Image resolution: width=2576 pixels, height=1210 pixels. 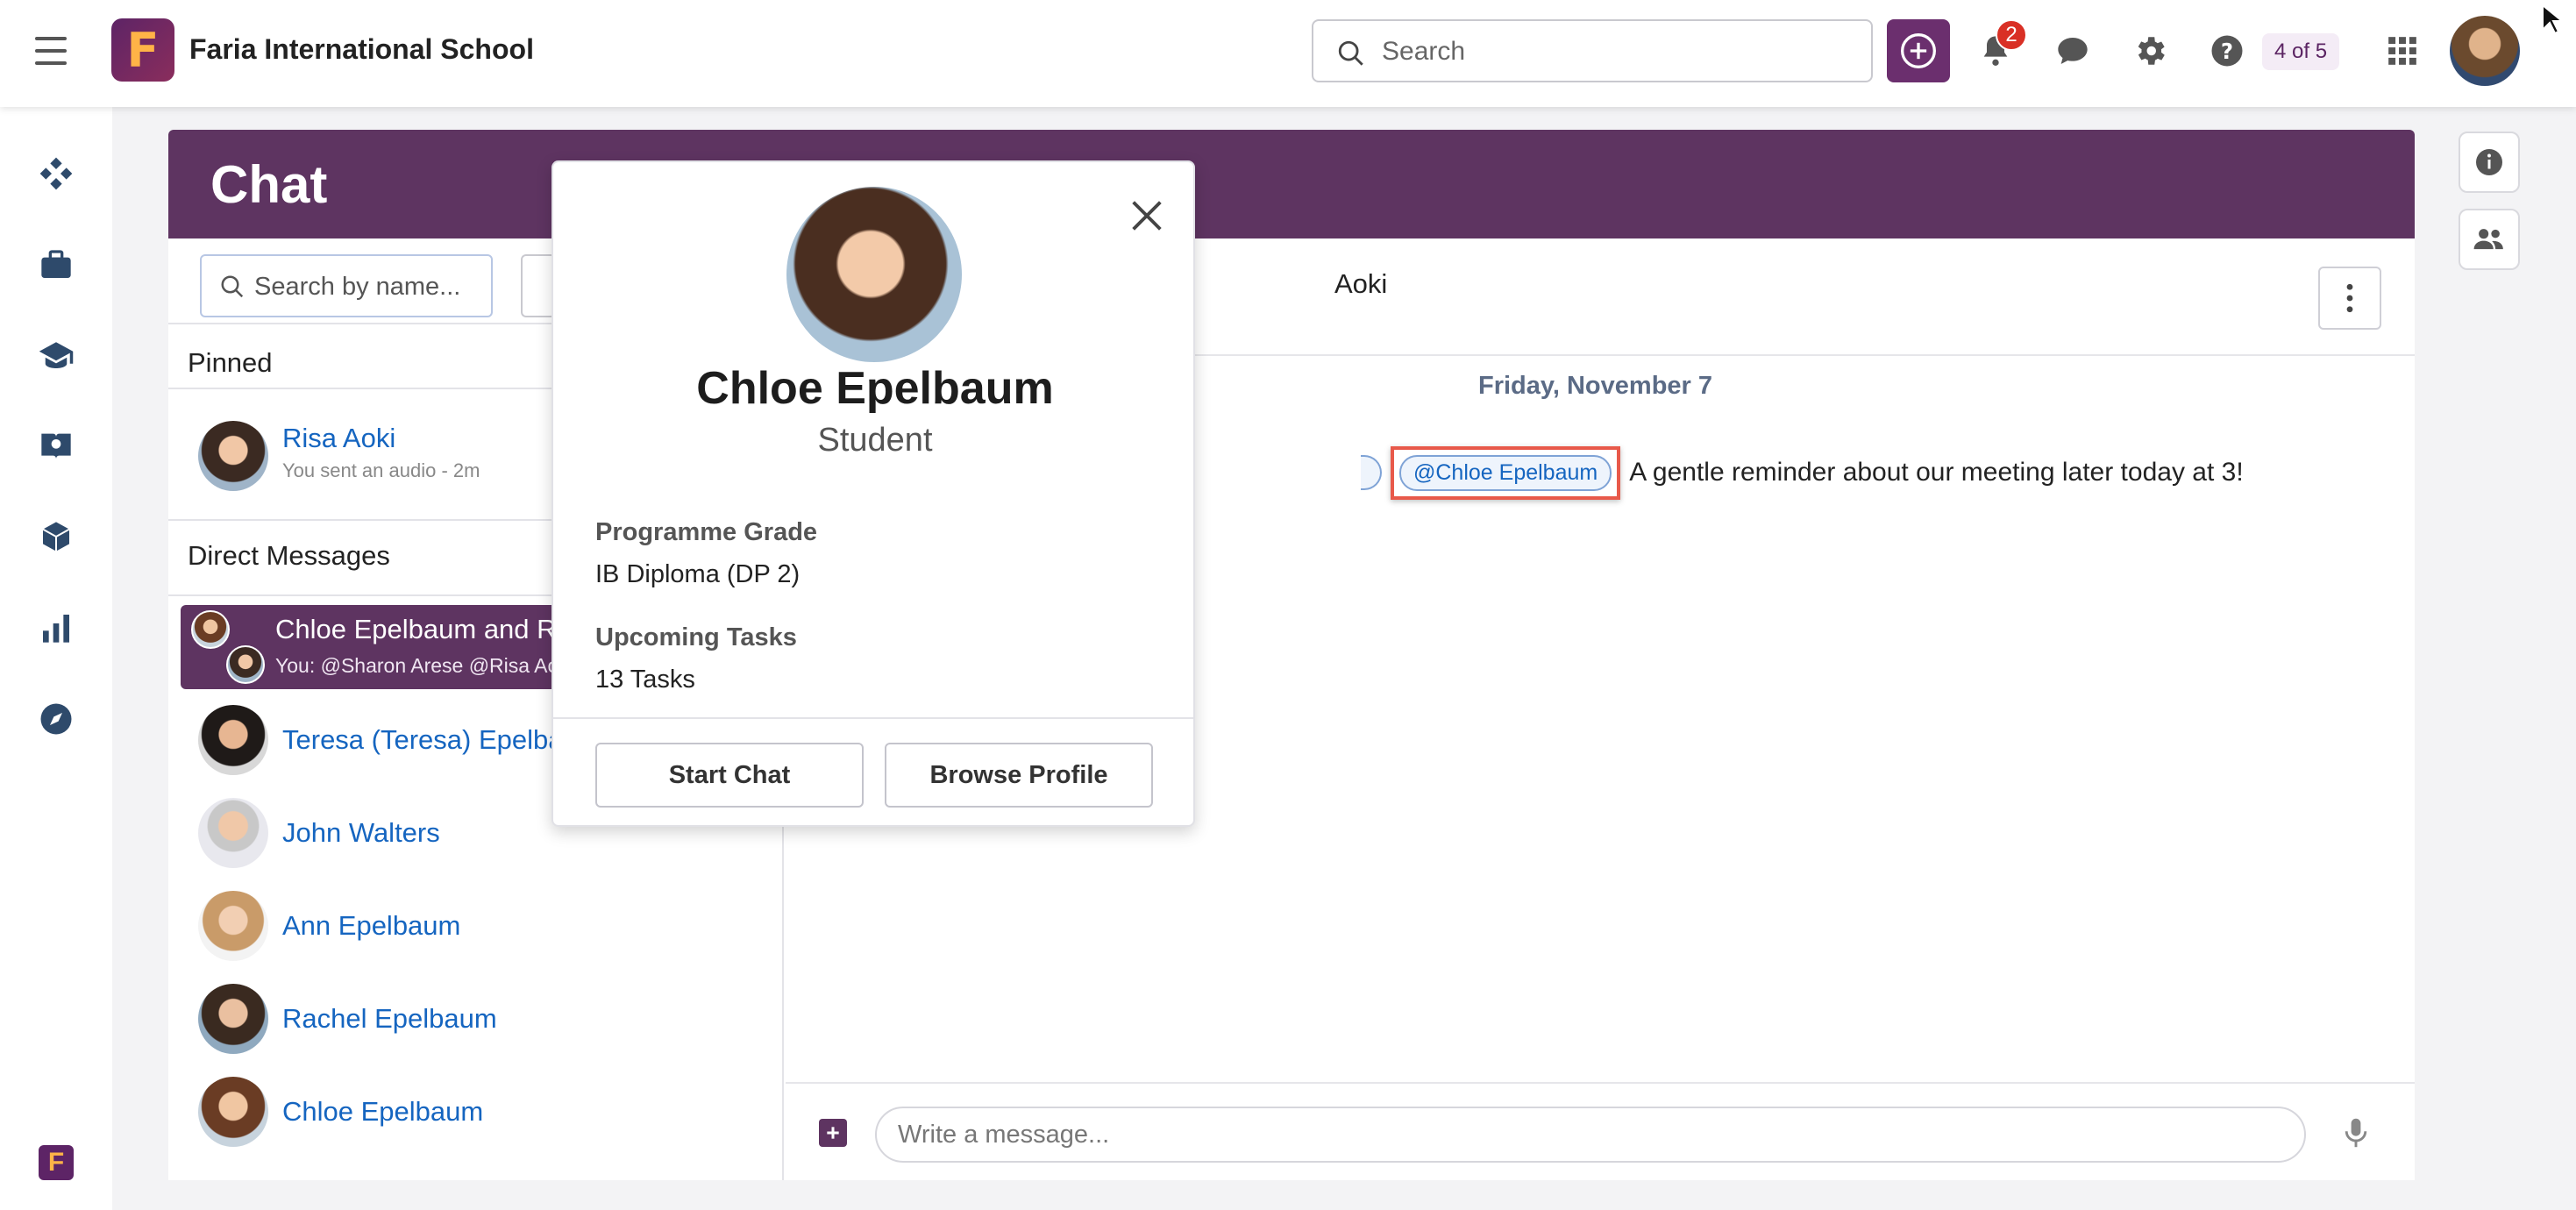 I want to click on nav-resources, so click(x=56, y=537).